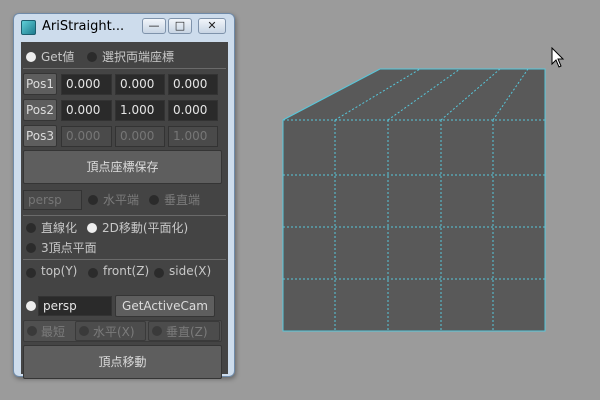  I want to click on pos2-button: Pos2, so click(40, 110).